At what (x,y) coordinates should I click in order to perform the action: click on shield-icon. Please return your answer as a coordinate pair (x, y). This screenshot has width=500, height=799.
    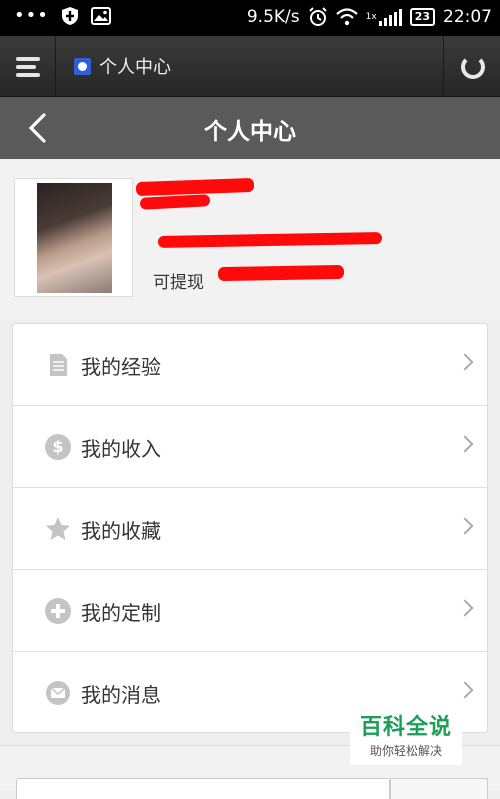
    Looking at the image, I should click on (69, 16).